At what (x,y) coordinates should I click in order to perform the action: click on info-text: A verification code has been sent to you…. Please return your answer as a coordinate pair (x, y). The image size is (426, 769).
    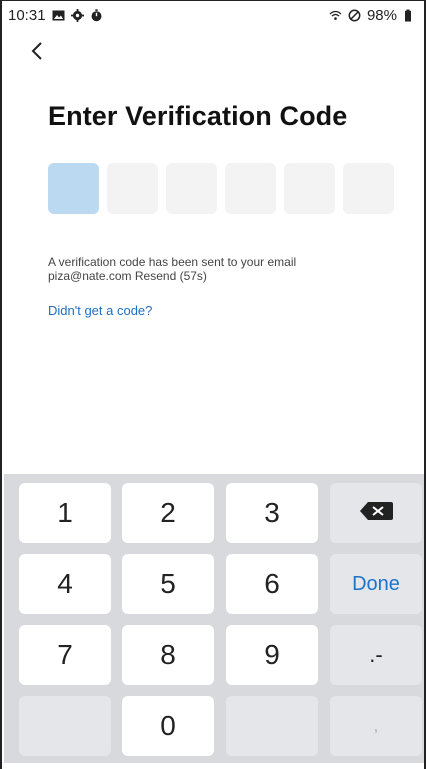
    Looking at the image, I should click on (198, 269).